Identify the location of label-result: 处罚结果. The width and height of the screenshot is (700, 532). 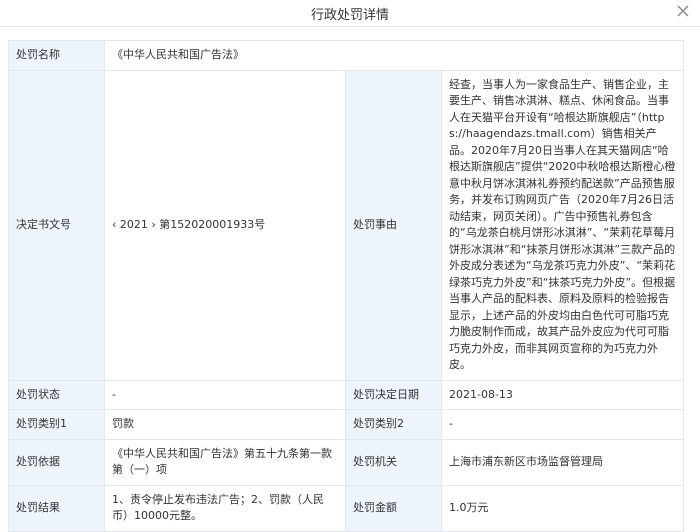
(56, 508).